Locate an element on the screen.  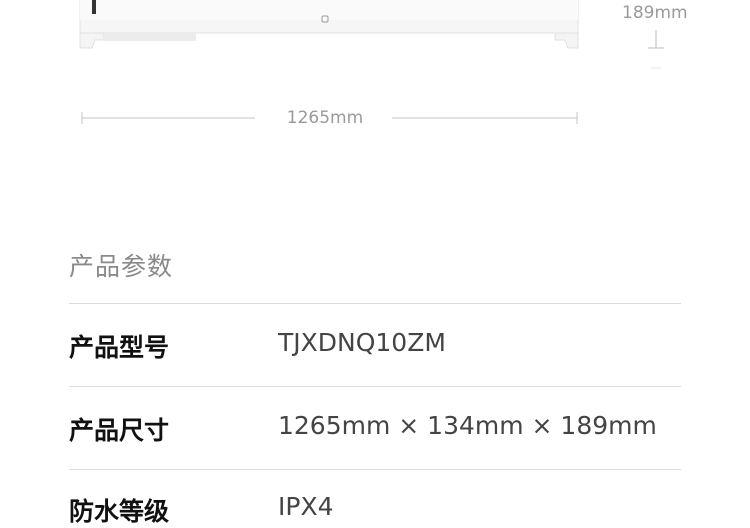
heater-foot-strip is located at coordinates (150, 37).